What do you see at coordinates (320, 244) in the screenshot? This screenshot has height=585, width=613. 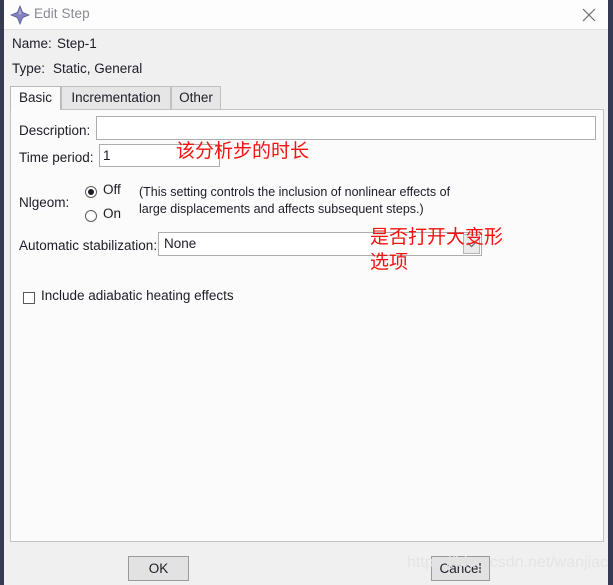 I see `automatic-stabilization-combobox: None` at bounding box center [320, 244].